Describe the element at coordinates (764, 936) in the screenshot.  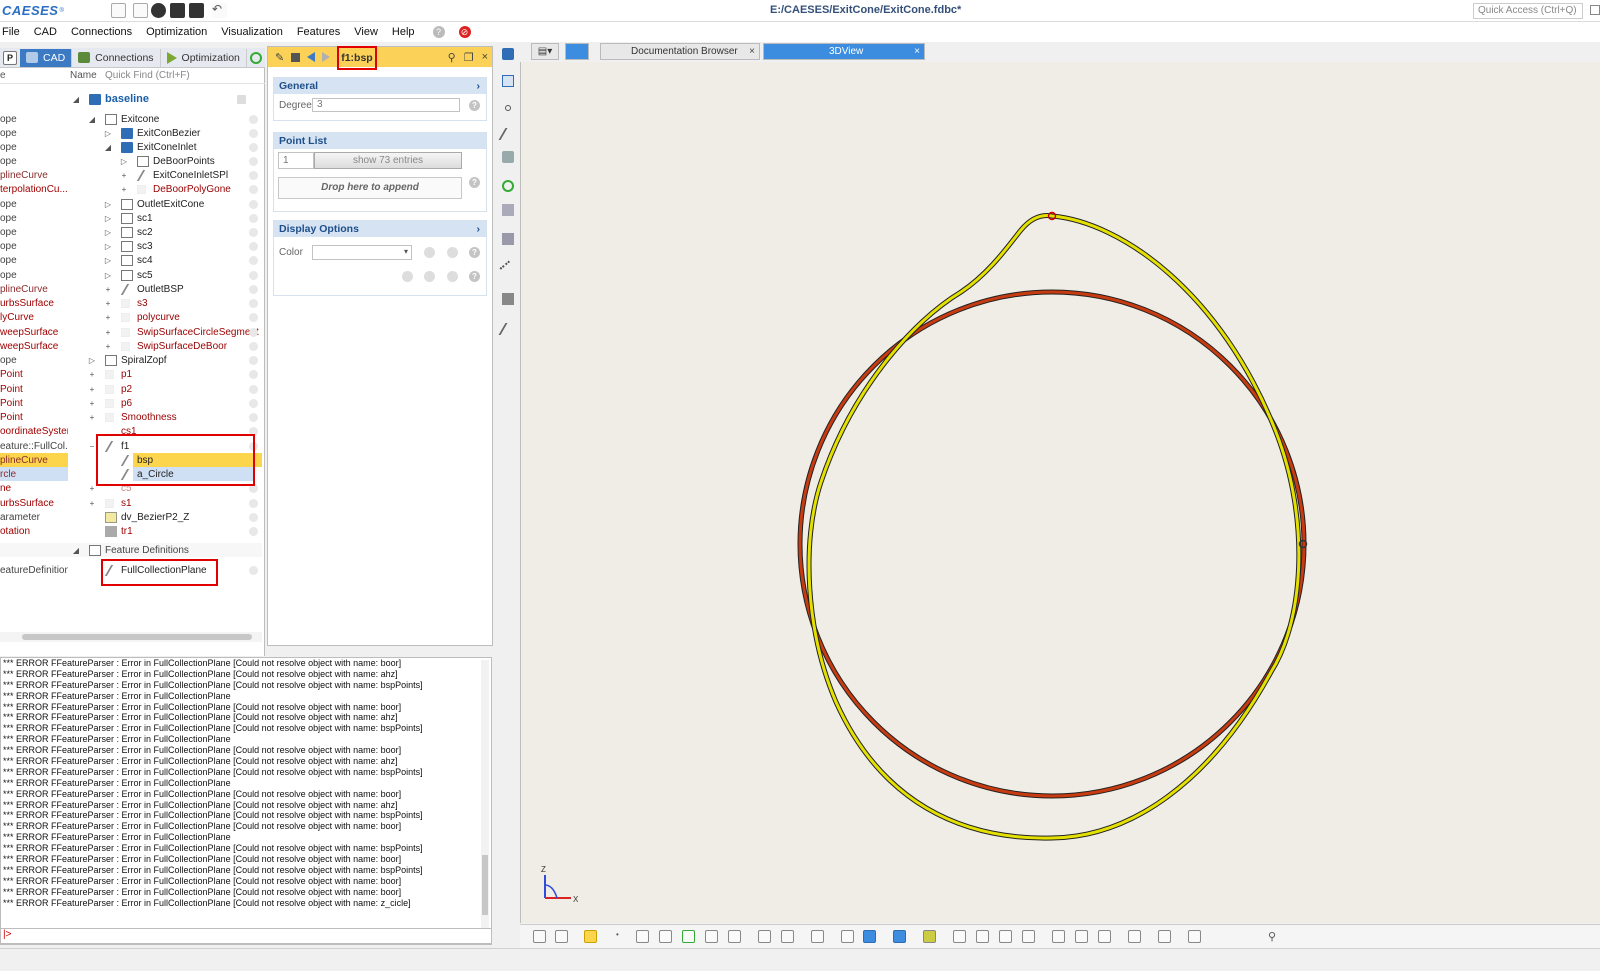
I see `display-mode-icon` at that location.